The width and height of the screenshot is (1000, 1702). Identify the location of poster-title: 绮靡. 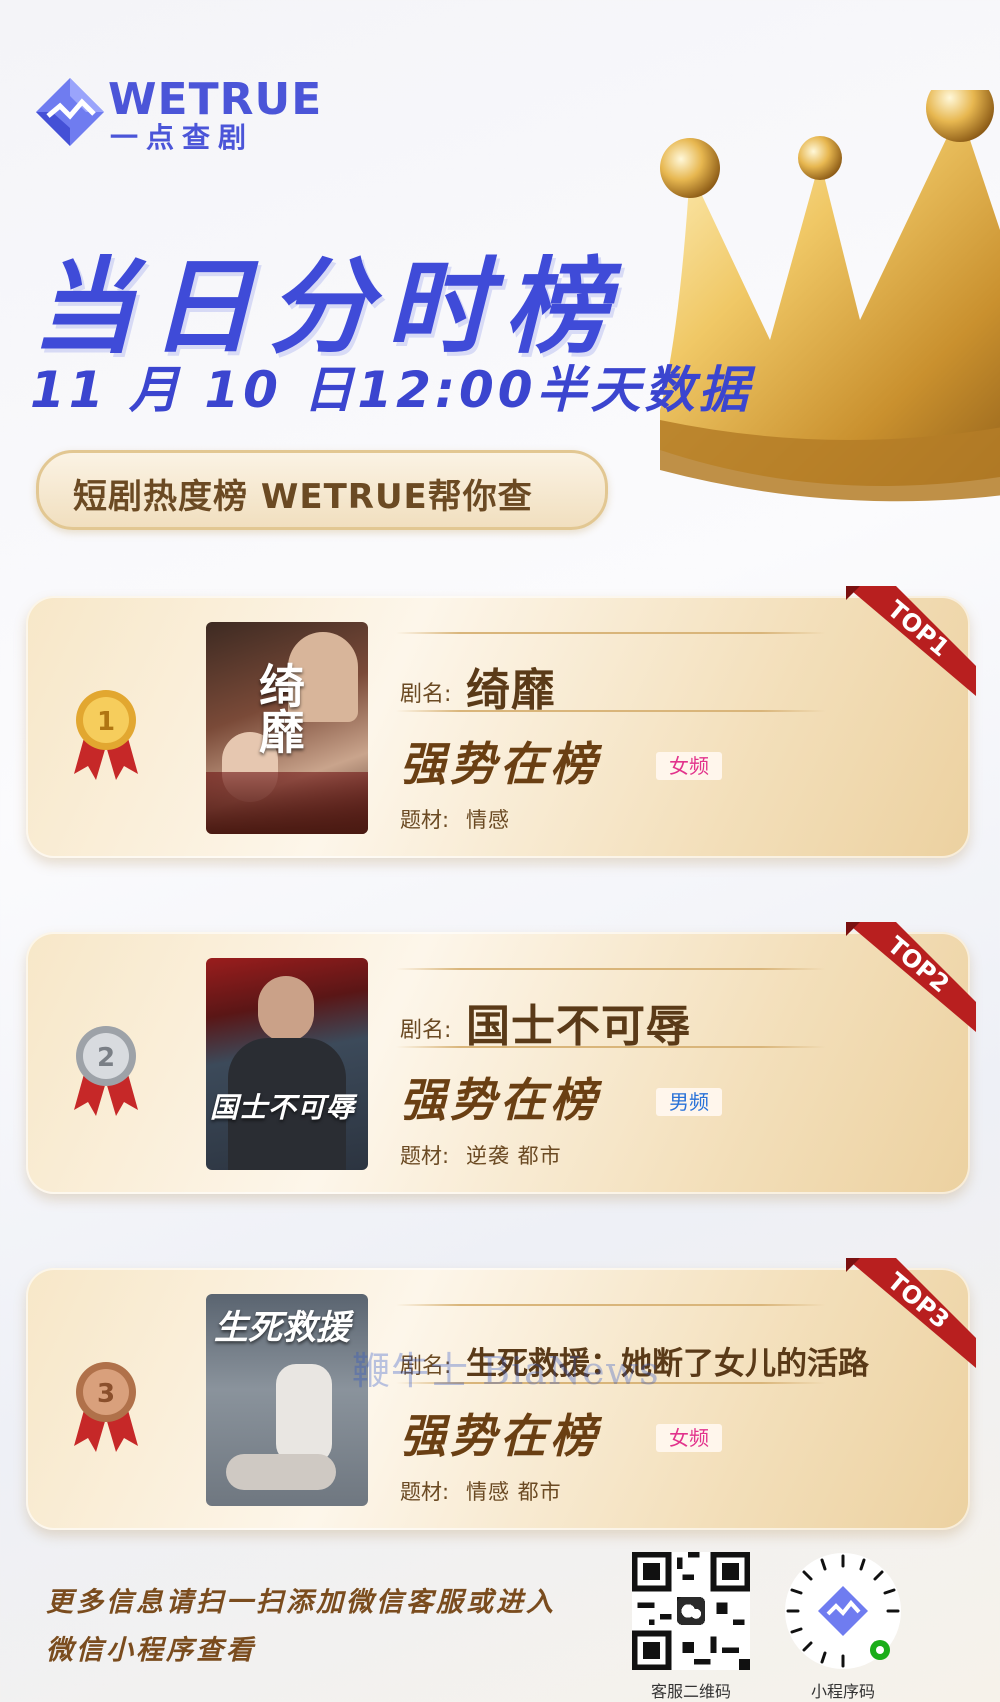
(279, 708).